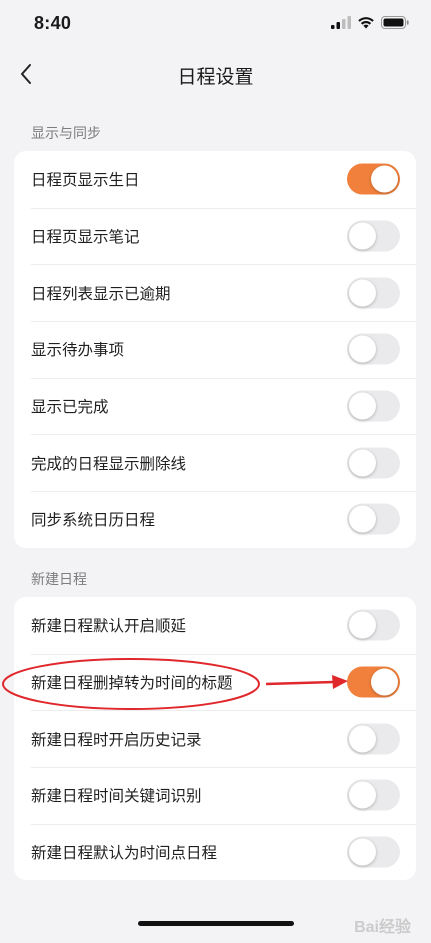 The image size is (431, 943). What do you see at coordinates (215, 292) in the screenshot?
I see `setting-row-show-overdue: 日程列表显示已逾期` at bounding box center [215, 292].